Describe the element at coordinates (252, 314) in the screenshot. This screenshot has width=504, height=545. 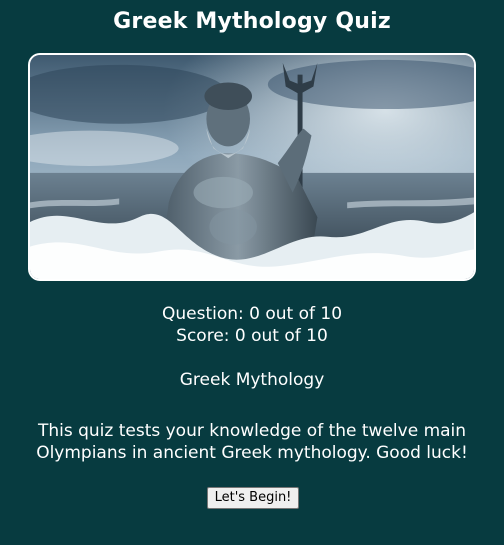
I see `question-counter: Question: 0 out of 10` at that location.